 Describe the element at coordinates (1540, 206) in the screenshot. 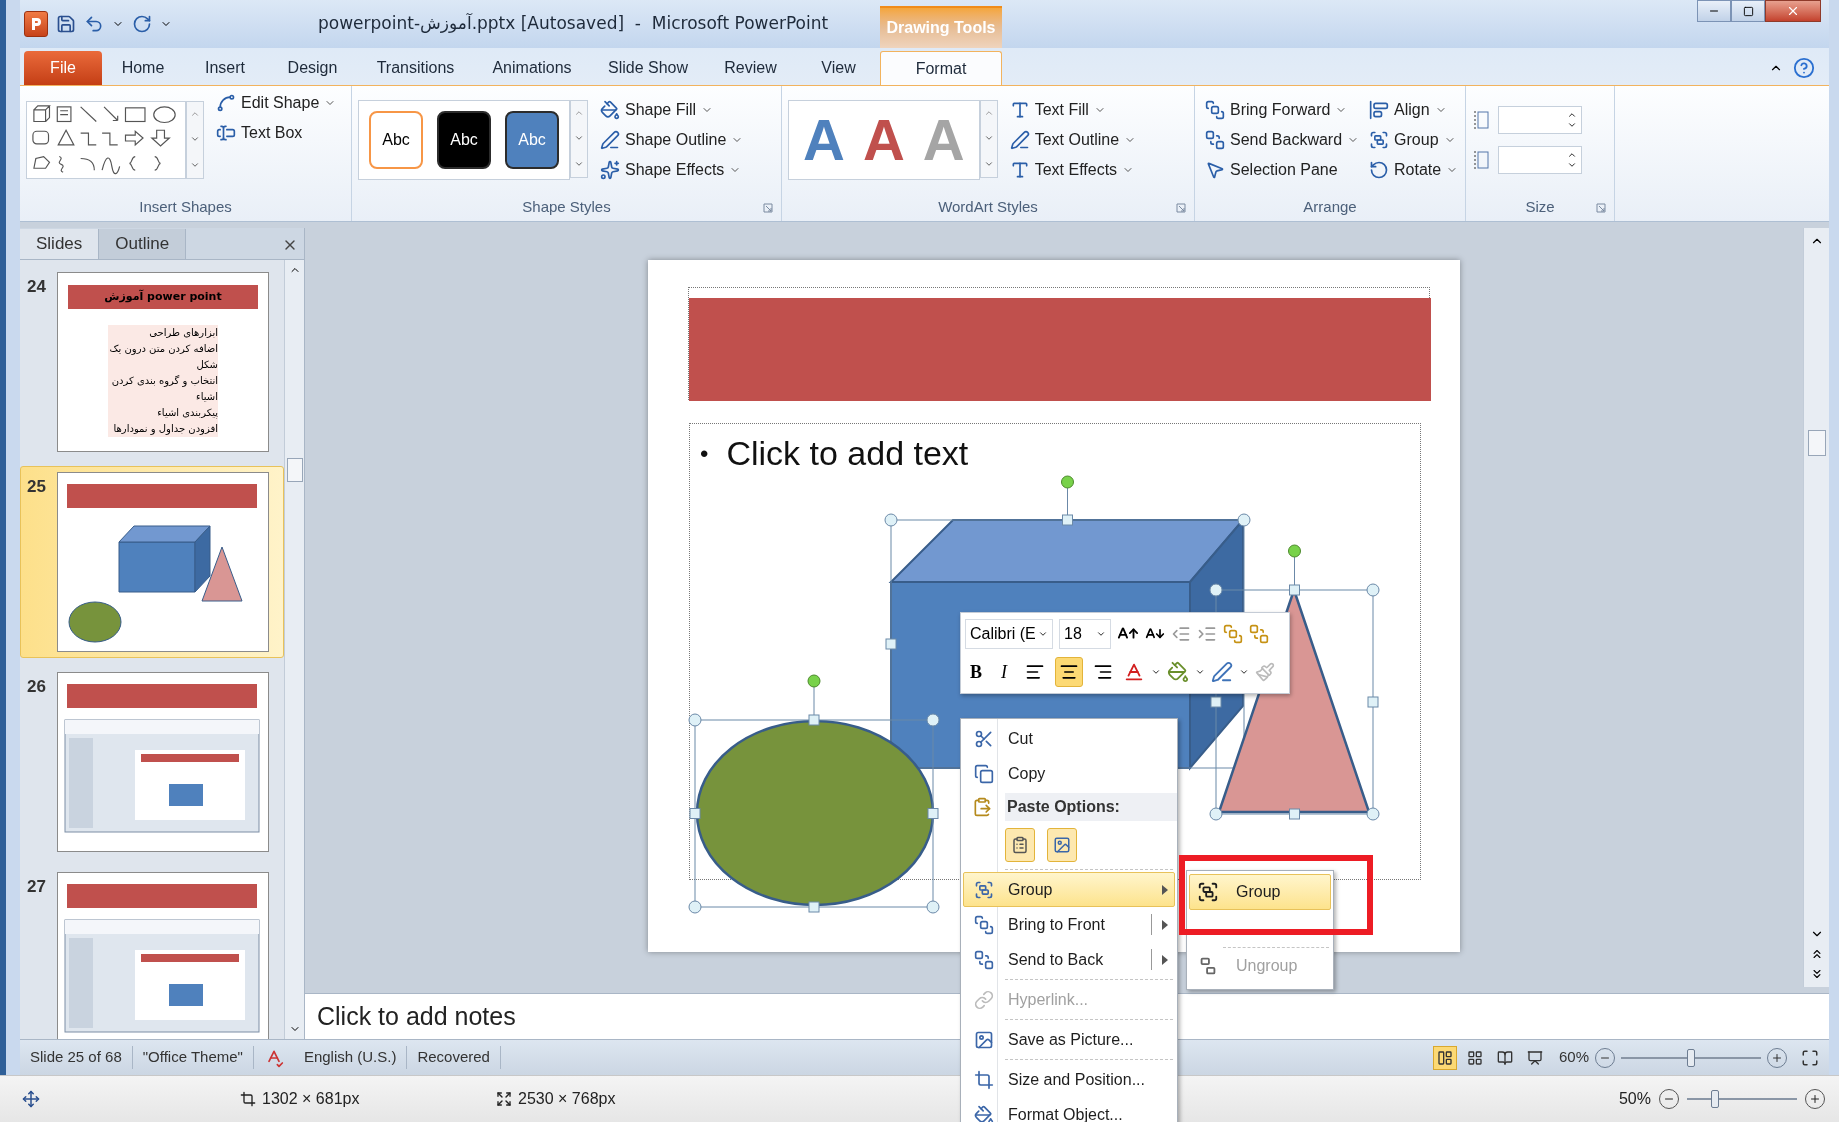

I see `group-label: Size` at that location.